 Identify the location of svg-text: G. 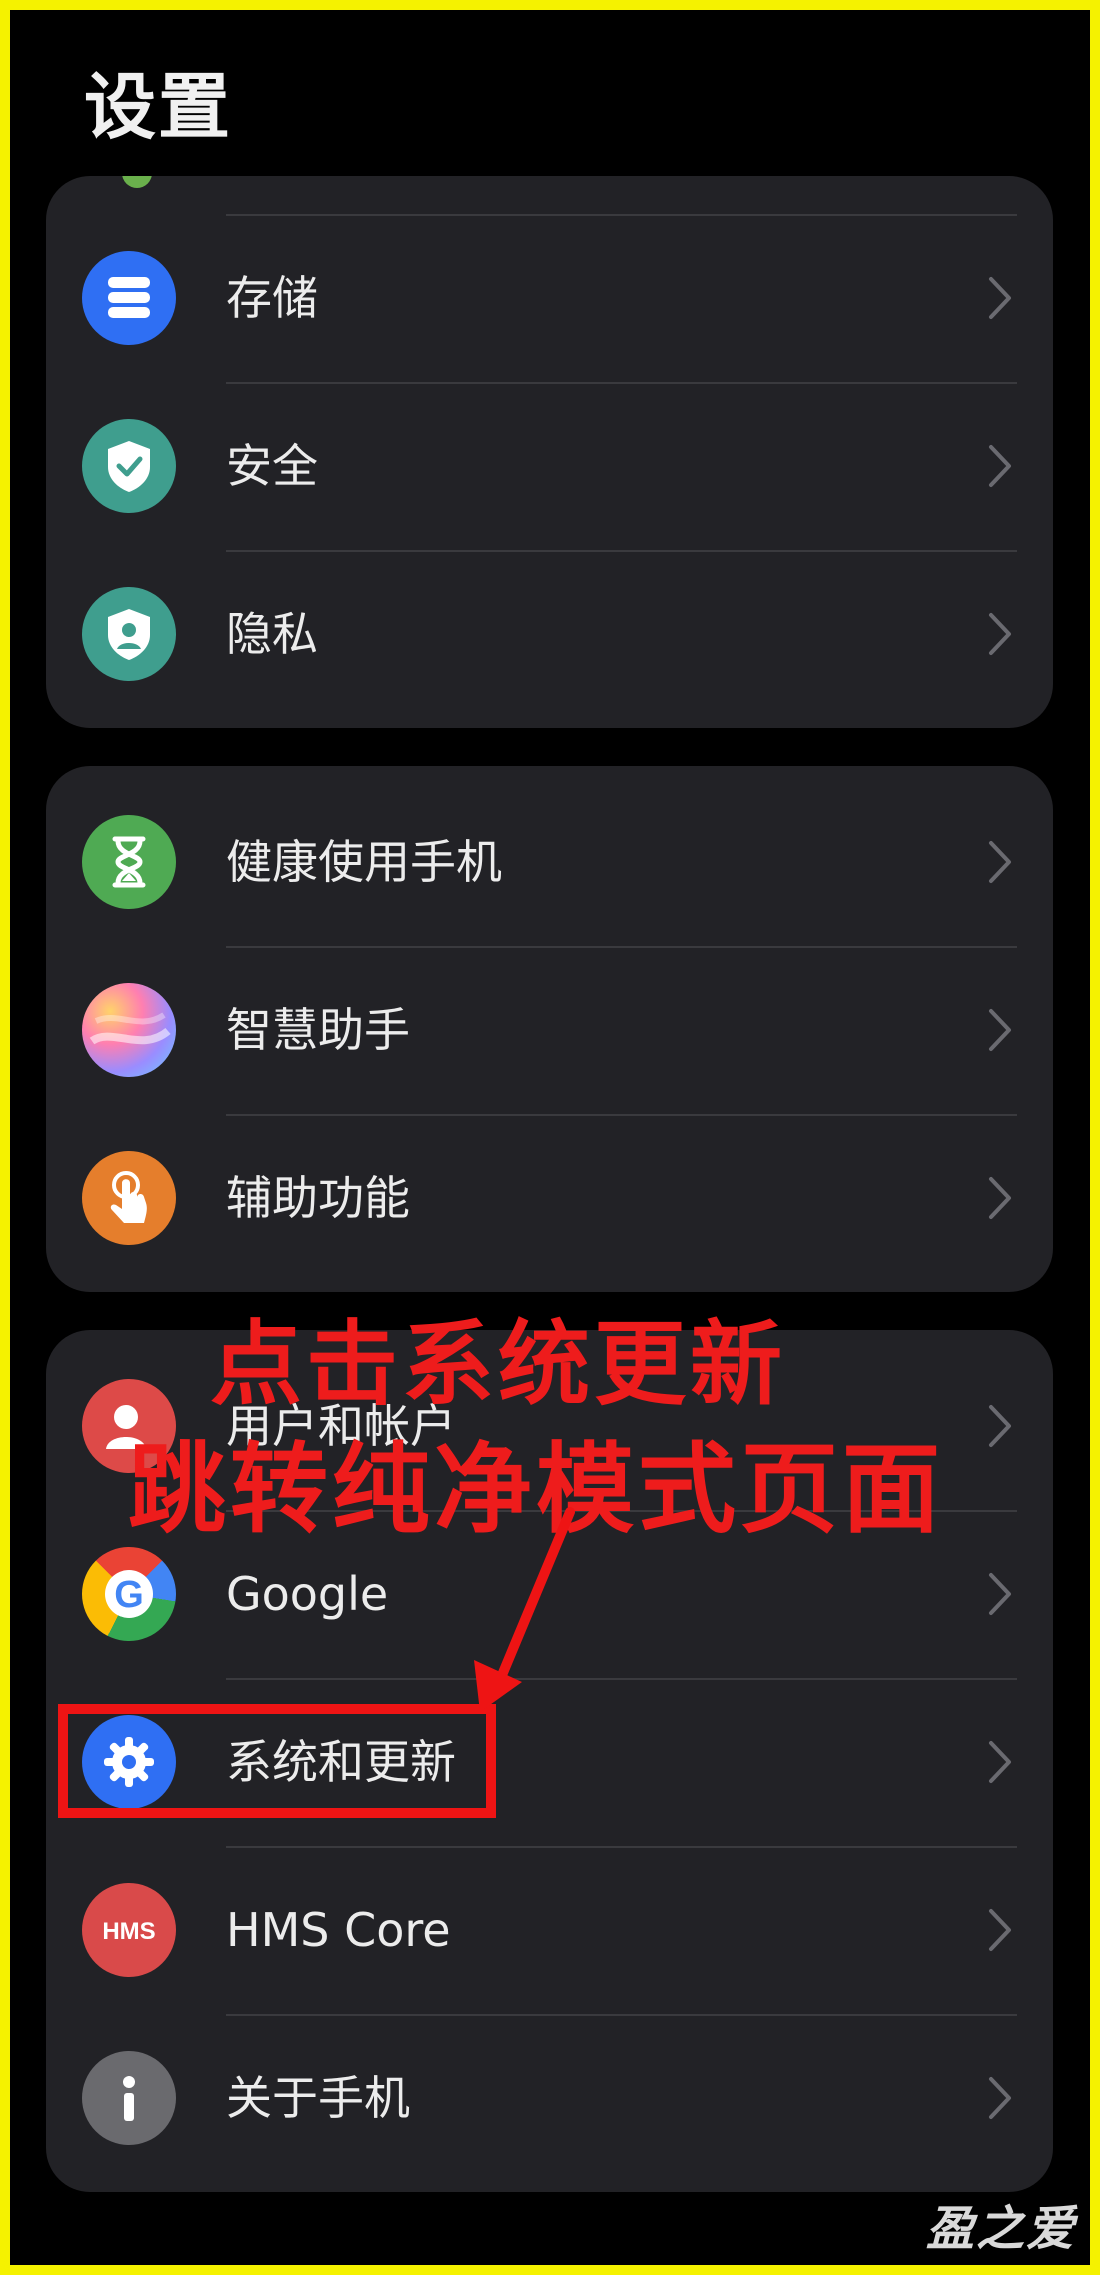
(129, 1595).